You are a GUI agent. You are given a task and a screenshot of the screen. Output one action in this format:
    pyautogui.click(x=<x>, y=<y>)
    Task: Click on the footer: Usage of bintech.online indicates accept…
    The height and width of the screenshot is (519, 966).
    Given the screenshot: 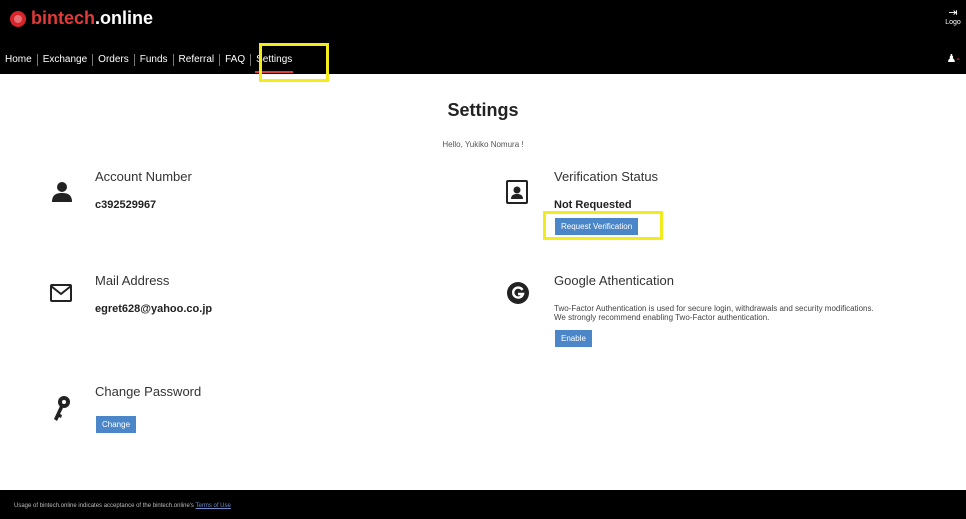 What is the action you would take?
    pyautogui.click(x=483, y=504)
    